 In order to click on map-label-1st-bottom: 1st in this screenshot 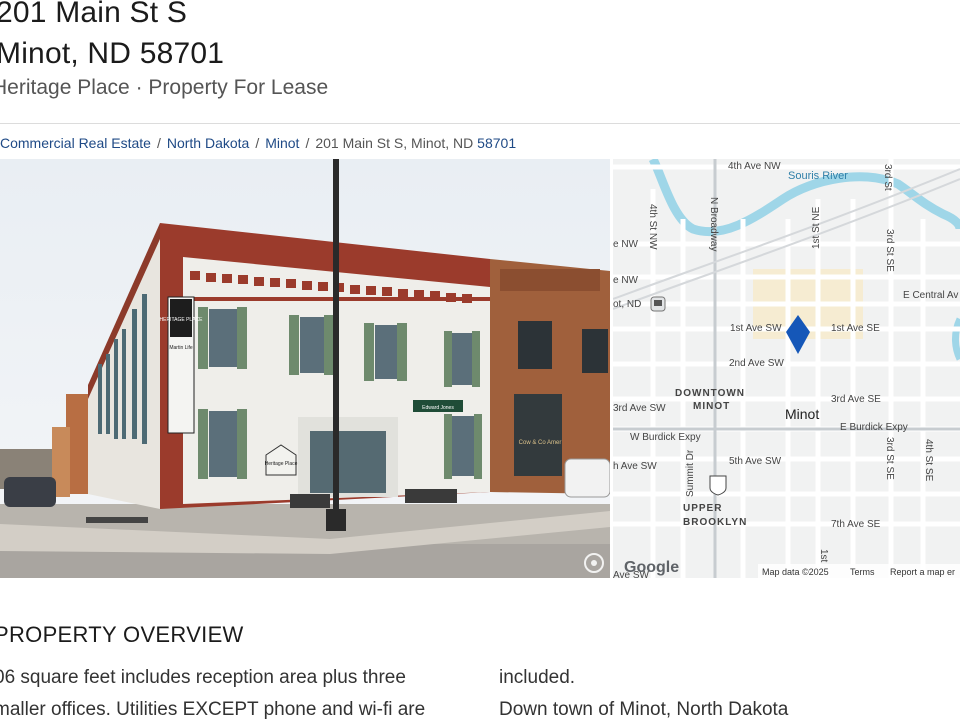, I will do `click(823, 556)`.